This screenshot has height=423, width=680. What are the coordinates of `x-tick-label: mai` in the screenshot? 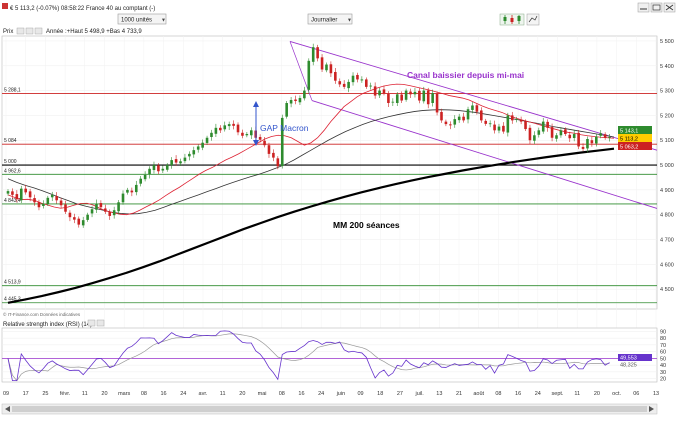 It's located at (262, 394).